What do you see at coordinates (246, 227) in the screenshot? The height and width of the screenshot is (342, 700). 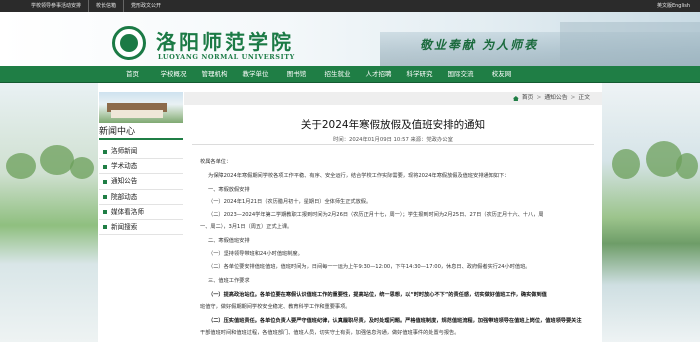 I see `article-paragraph: 一、周二），3月1日（周五）正式上课。` at bounding box center [246, 227].